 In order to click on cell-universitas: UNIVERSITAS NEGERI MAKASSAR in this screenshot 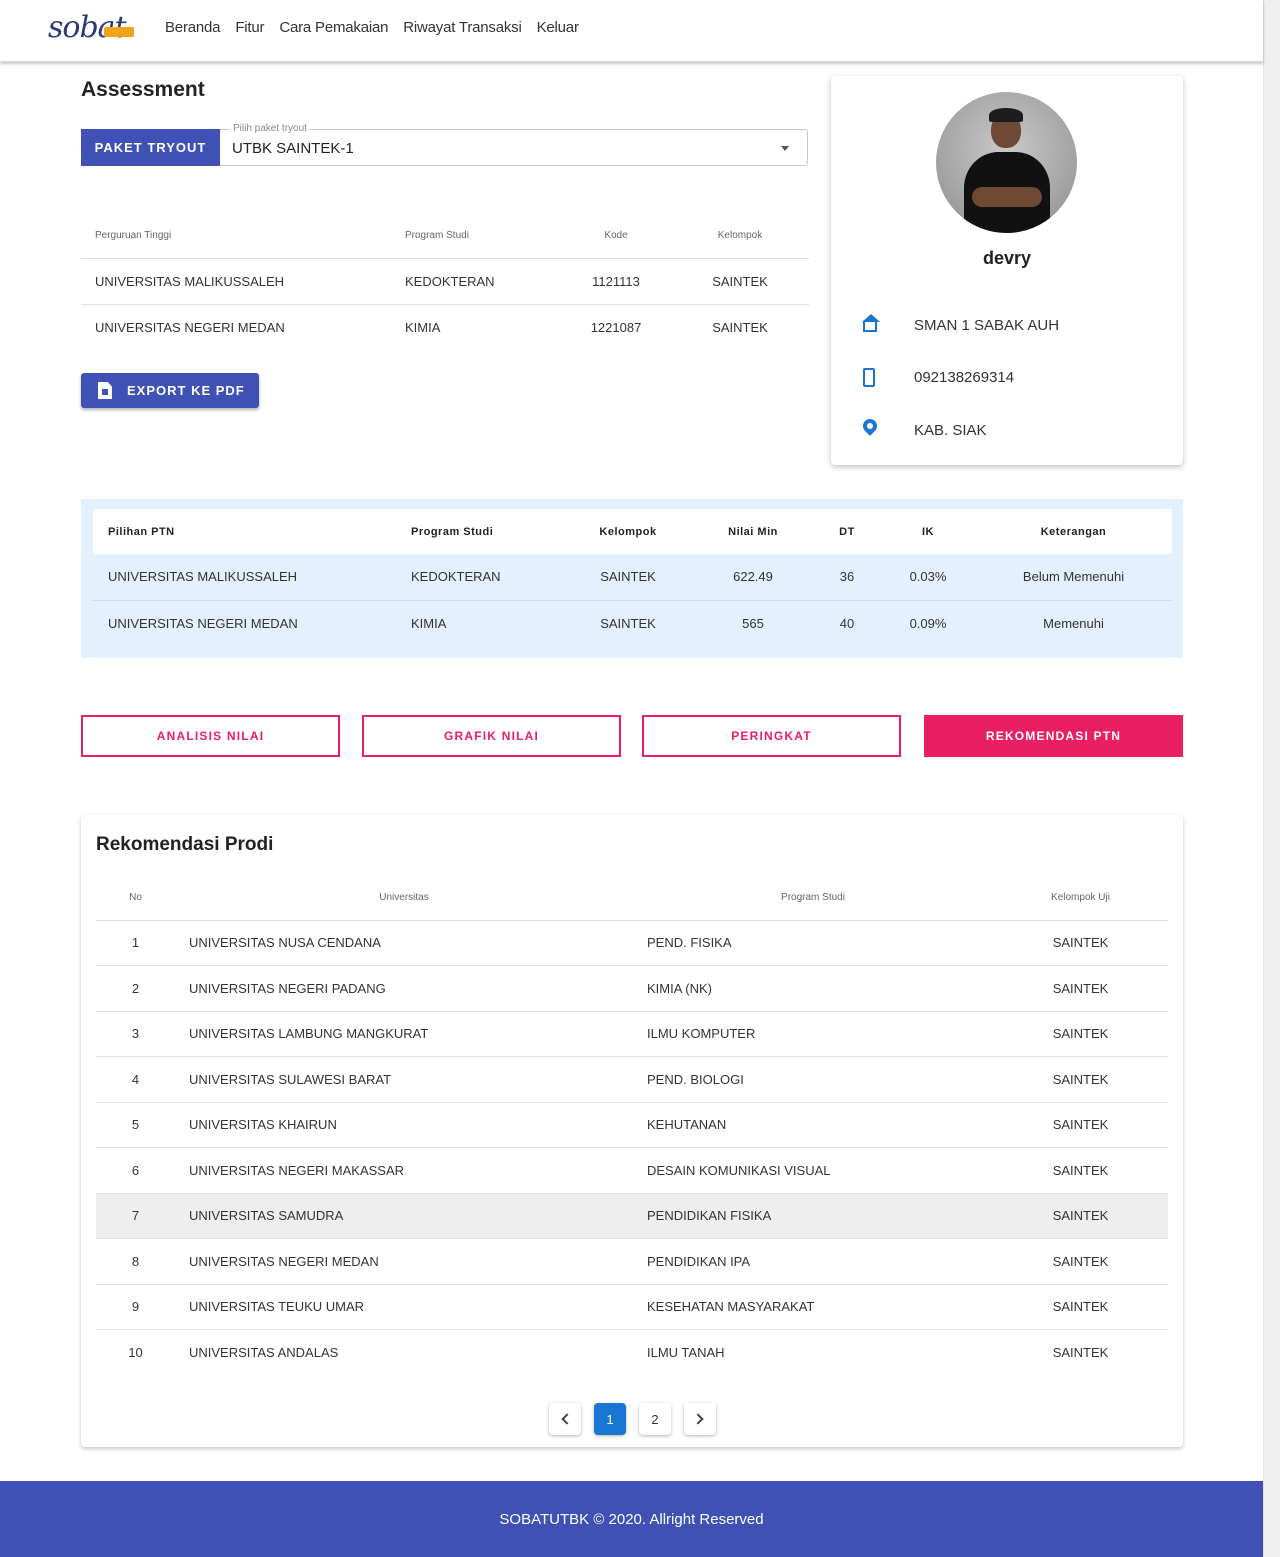, I will do `click(404, 1170)`.